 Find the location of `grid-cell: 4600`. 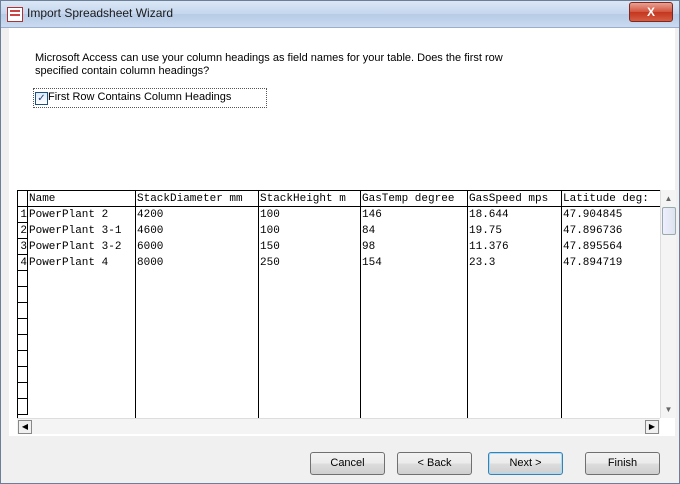

grid-cell: 4600 is located at coordinates (150, 231).